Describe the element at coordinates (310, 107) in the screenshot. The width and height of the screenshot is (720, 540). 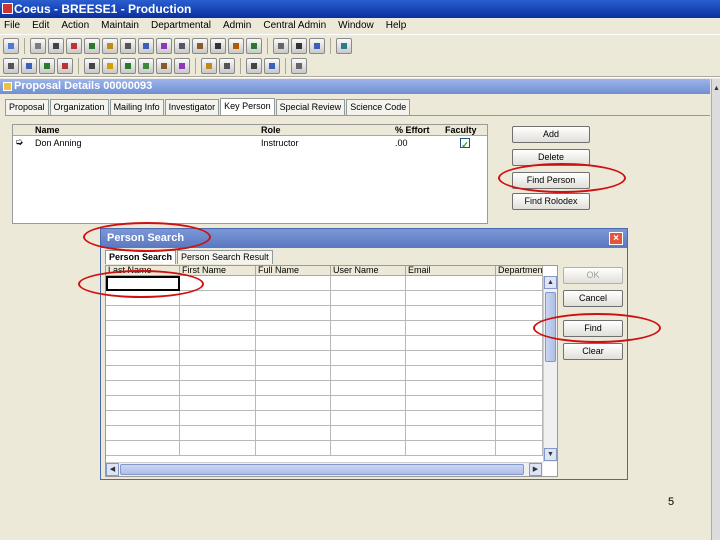
I see `tab-special-review: Special Review` at that location.